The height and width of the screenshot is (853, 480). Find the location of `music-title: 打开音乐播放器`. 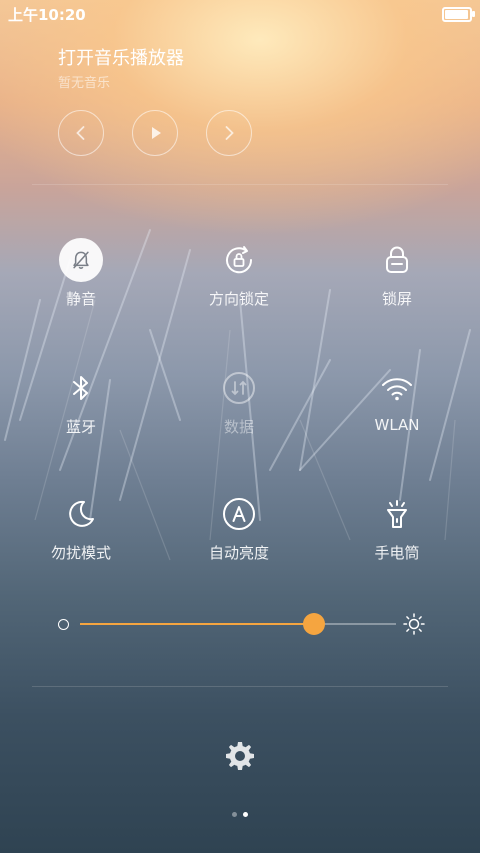

music-title: 打开音乐播放器 is located at coordinates (121, 57).